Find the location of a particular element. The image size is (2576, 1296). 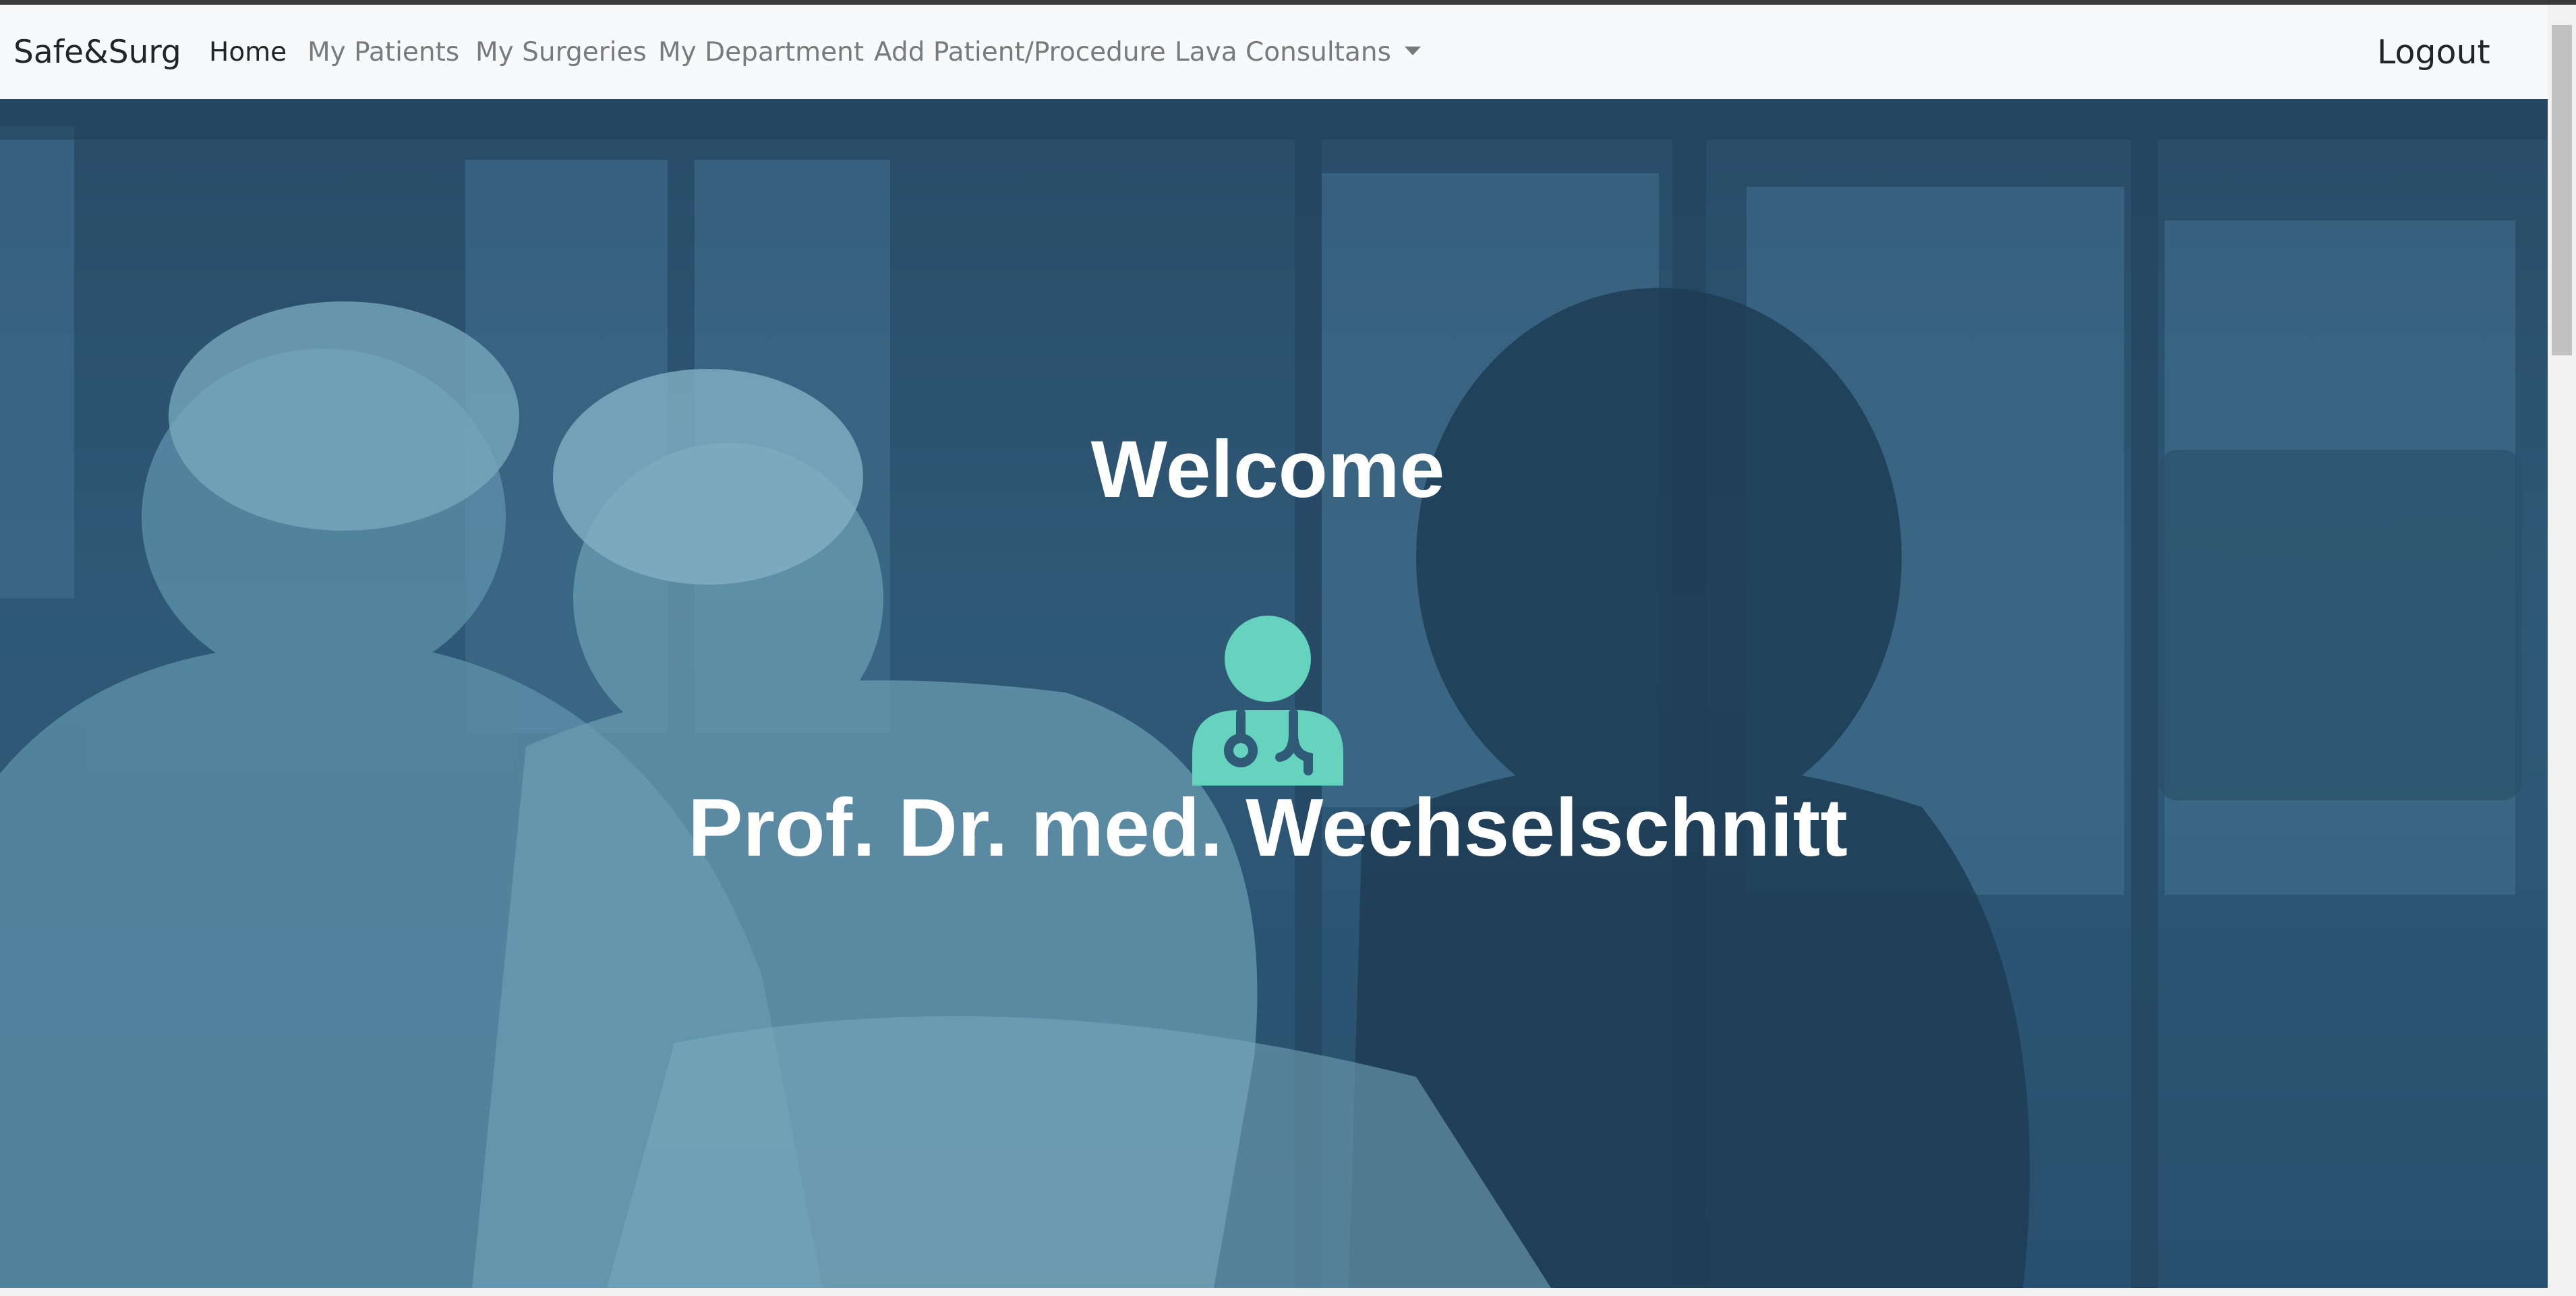

nav-add-patient-procedure: Add Patient/Procedure is located at coordinates (1020, 52).